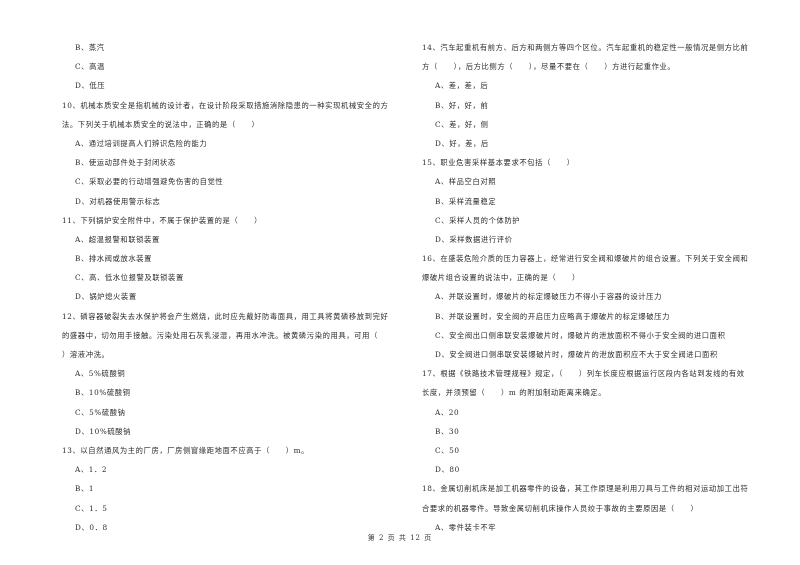 This screenshot has height=565, width=800. I want to click on answer-option: C、差，好，侧, so click(462, 124).